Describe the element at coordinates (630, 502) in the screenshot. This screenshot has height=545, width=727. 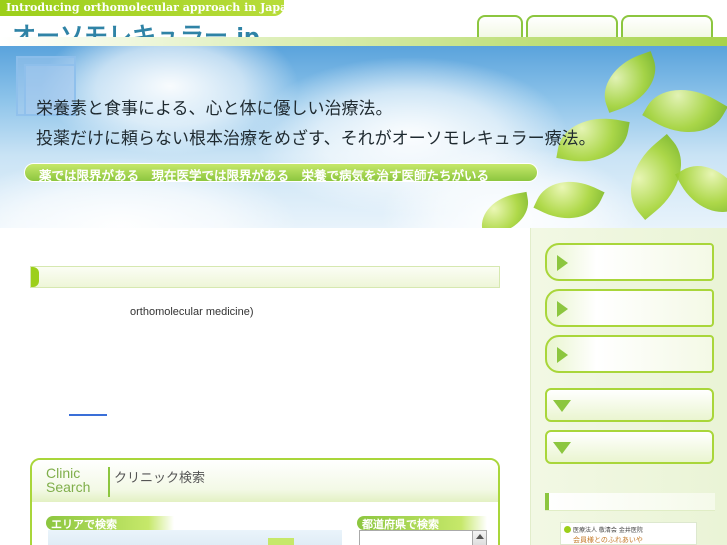
I see `sidebar-subheading-bar` at that location.